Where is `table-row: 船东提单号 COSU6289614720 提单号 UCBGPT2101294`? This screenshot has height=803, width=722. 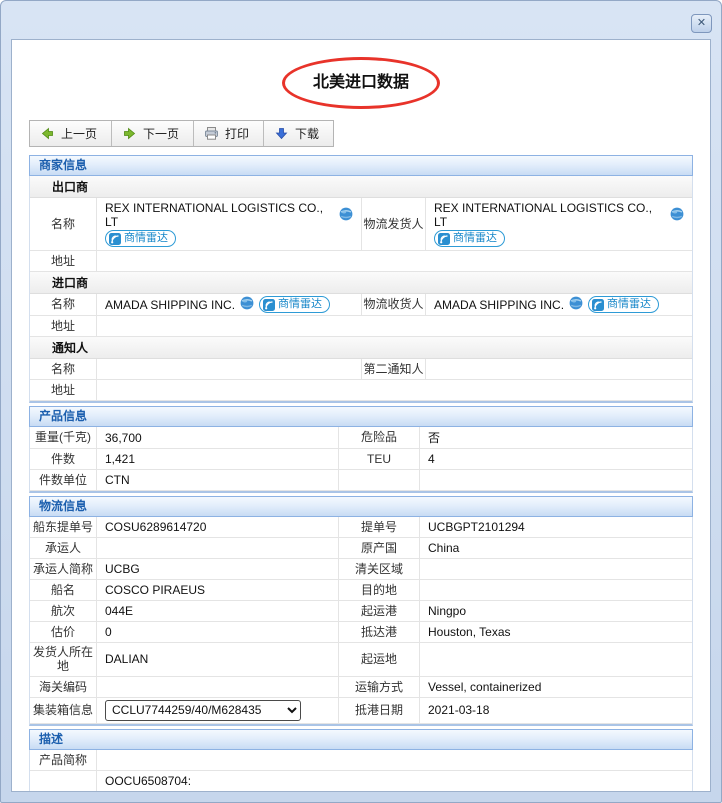
table-row: 船东提单号 COSU6289614720 提单号 UCBGPT2101294 is located at coordinates (361, 527).